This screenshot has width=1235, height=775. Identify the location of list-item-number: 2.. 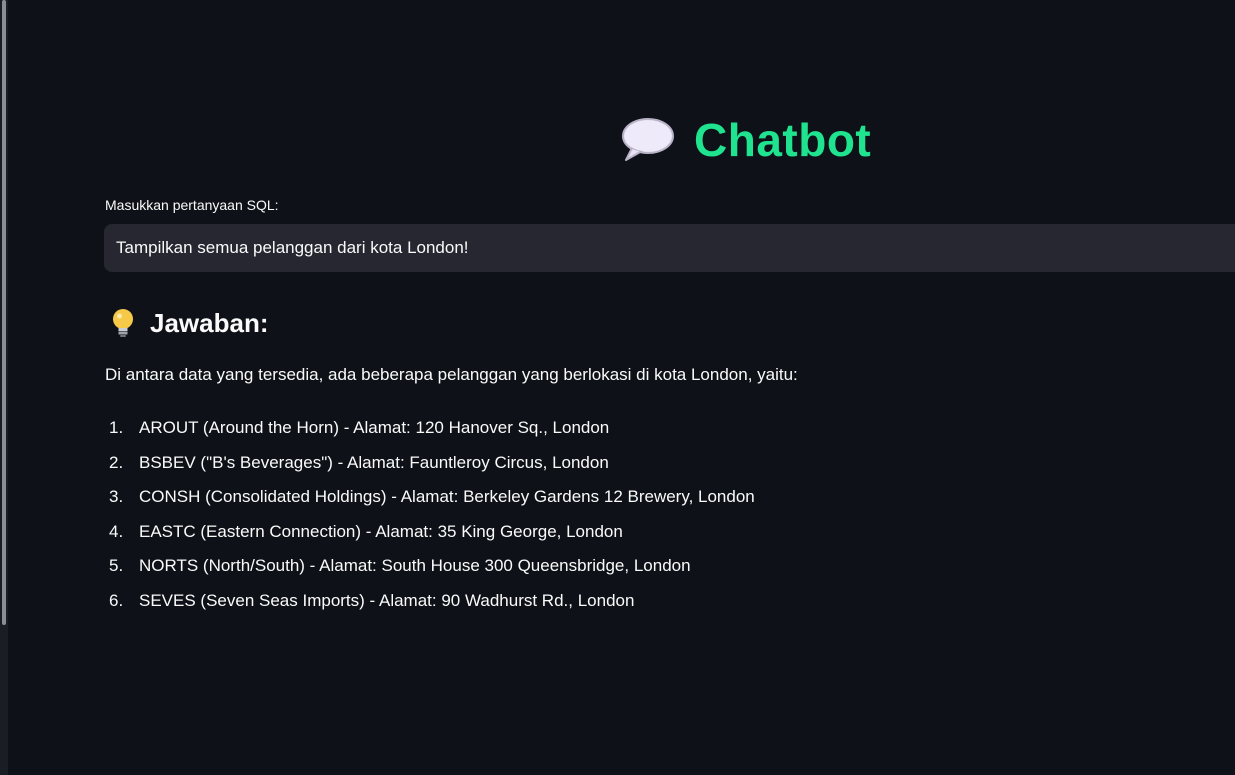
(116, 462).